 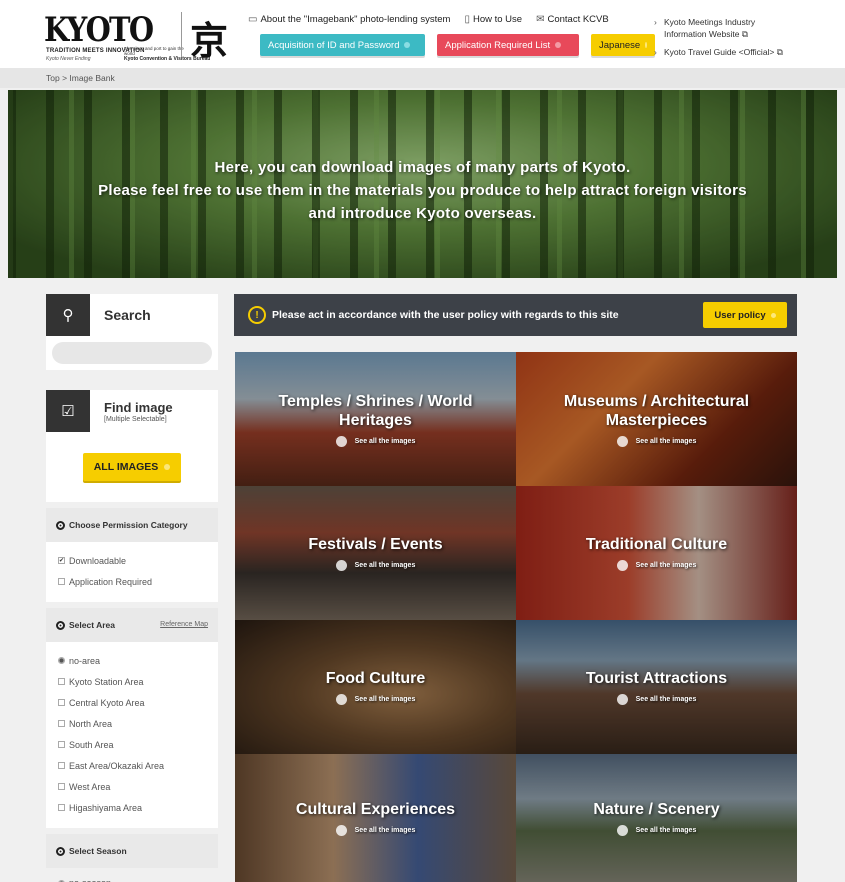 What do you see at coordinates (61, 560) in the screenshot?
I see `checkbox-checked: ✔` at bounding box center [61, 560].